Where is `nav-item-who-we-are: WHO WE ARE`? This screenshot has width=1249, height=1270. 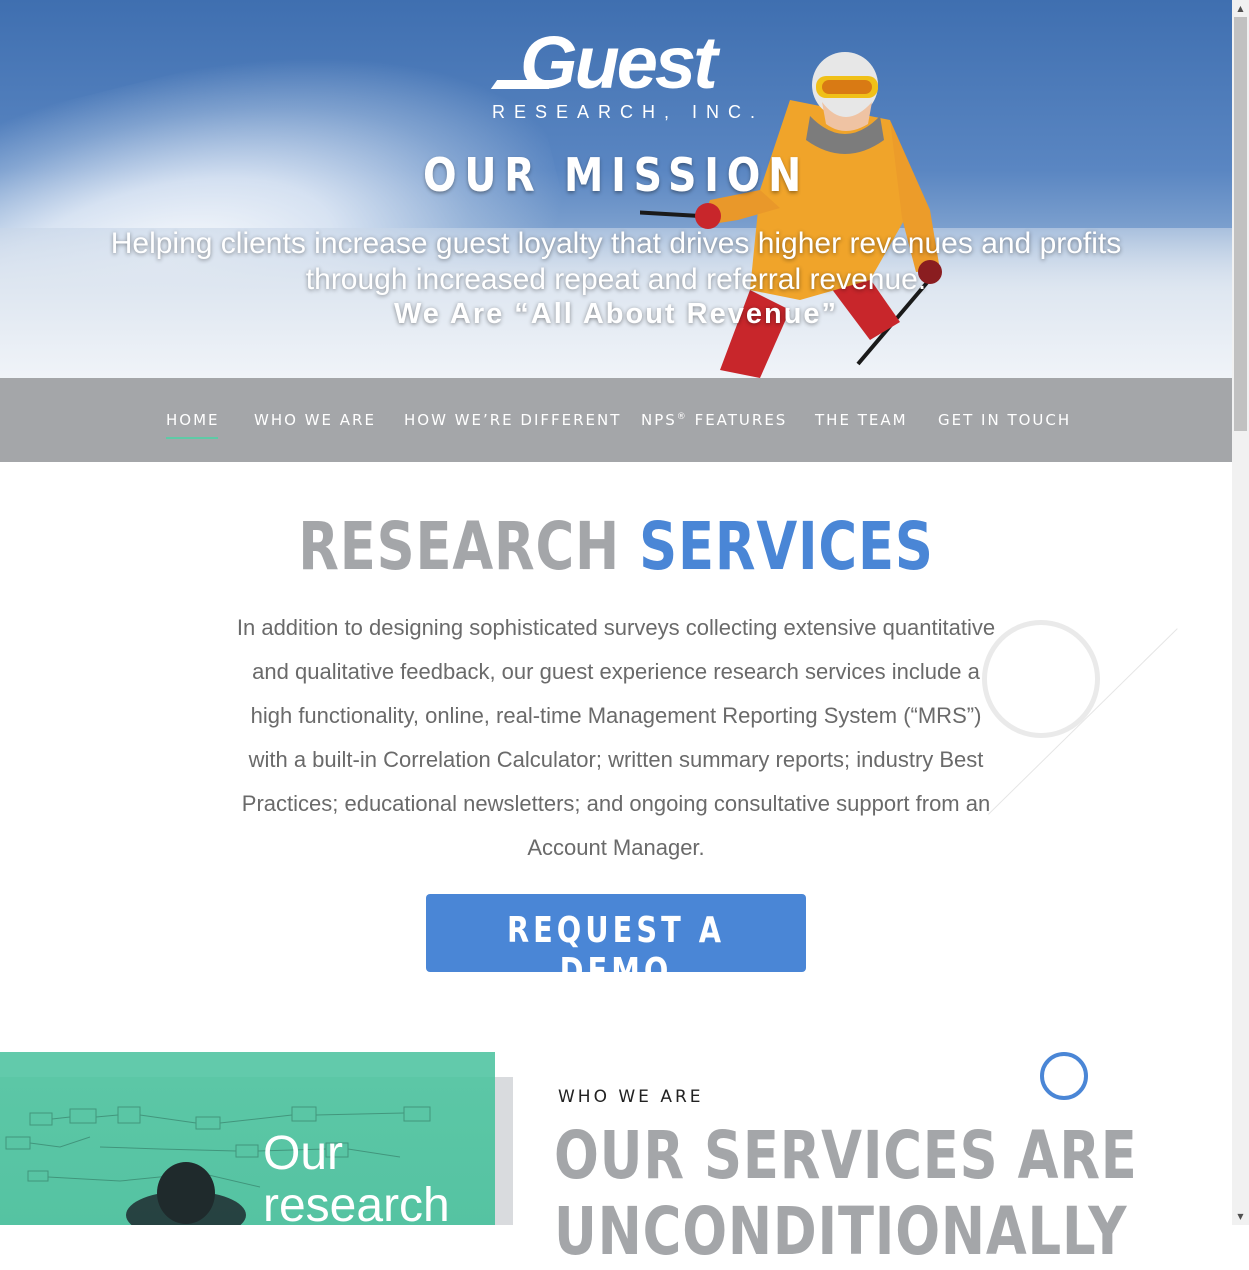
nav-item-who-we-are: WHO WE ARE is located at coordinates (315, 420).